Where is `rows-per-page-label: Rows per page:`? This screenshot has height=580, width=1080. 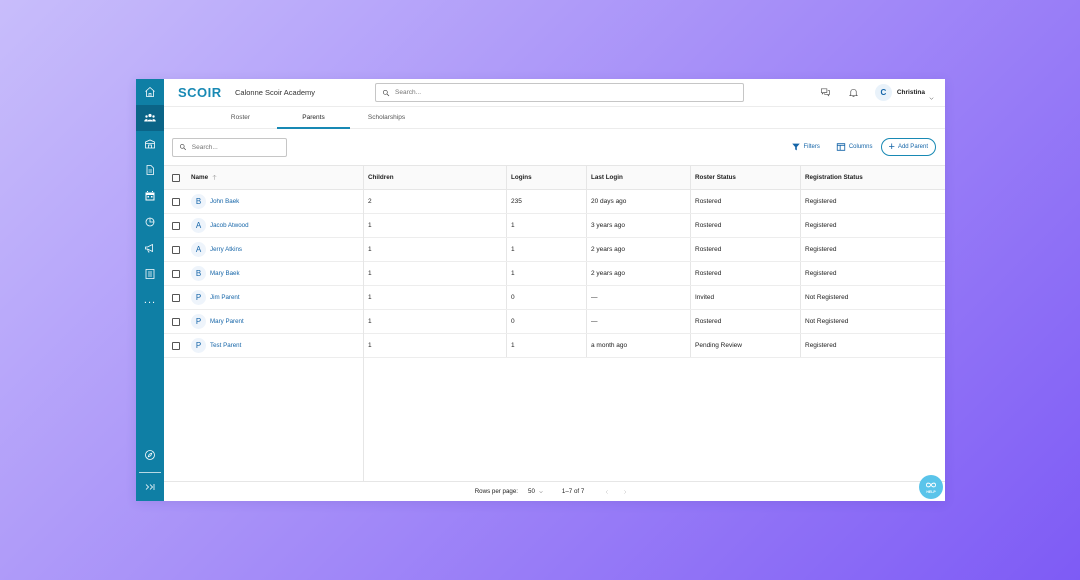 rows-per-page-label: Rows per page: is located at coordinates (496, 491).